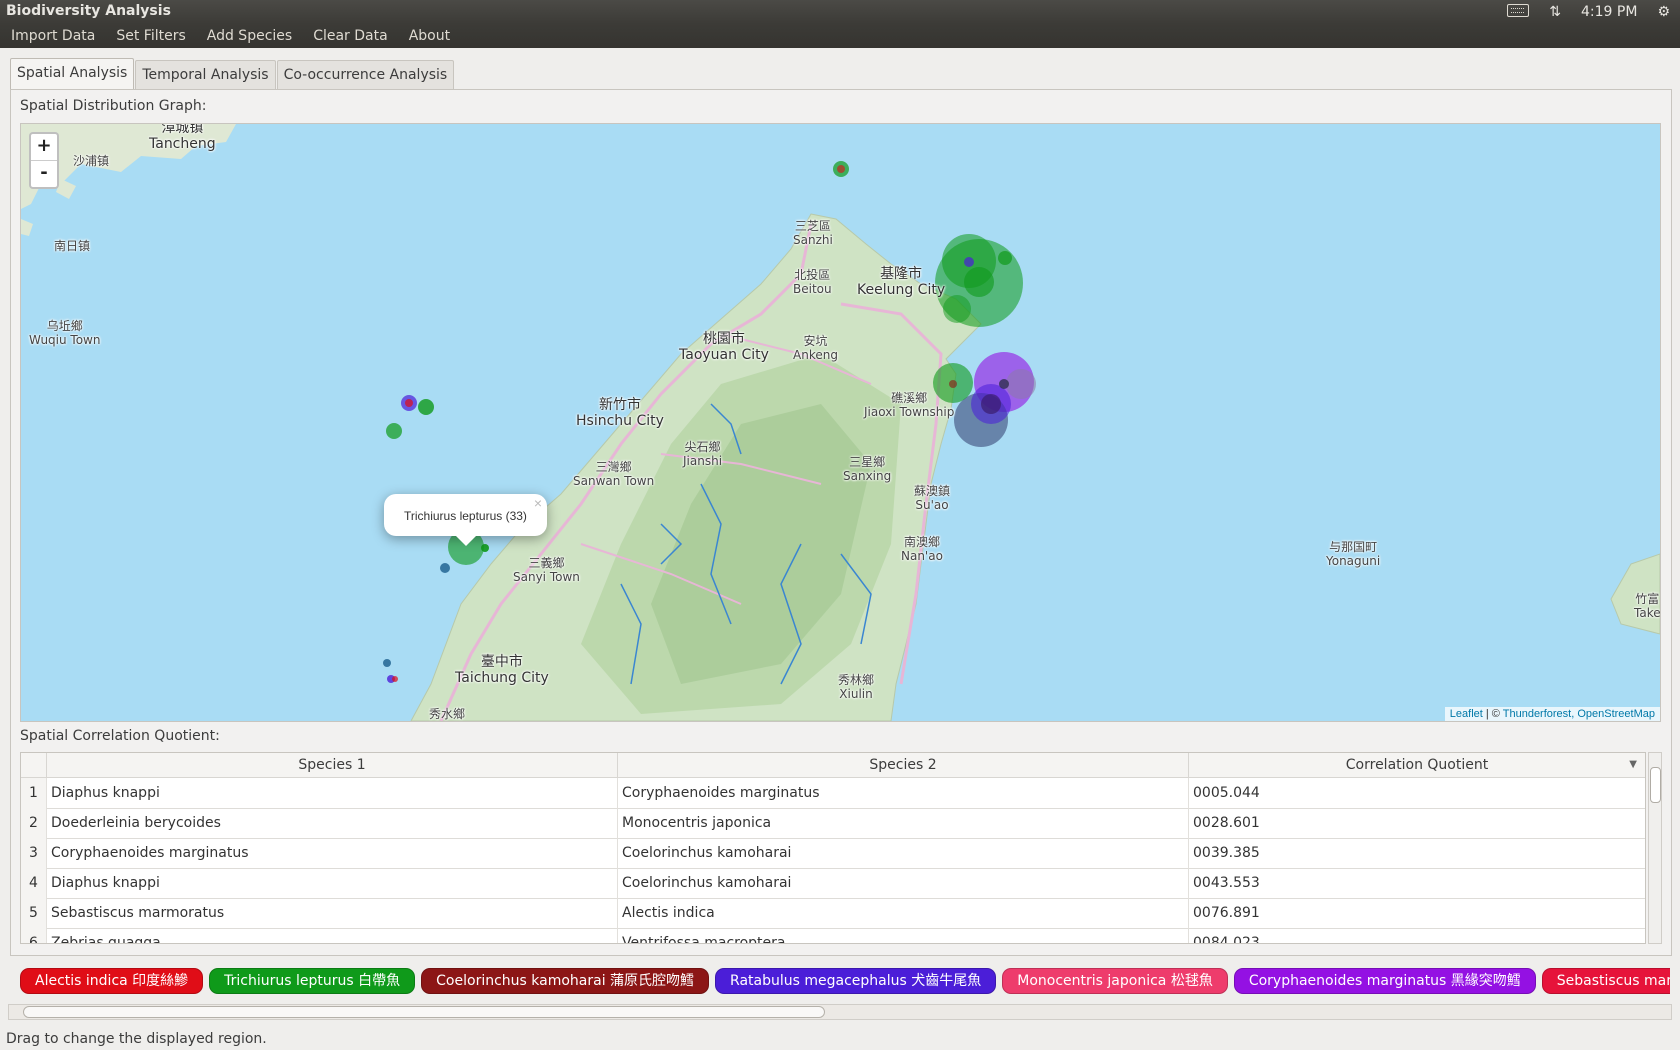 The width and height of the screenshot is (1680, 1050). What do you see at coordinates (903, 793) in the screenshot?
I see `species-2-cell: Coryphaenoides marginatus` at bounding box center [903, 793].